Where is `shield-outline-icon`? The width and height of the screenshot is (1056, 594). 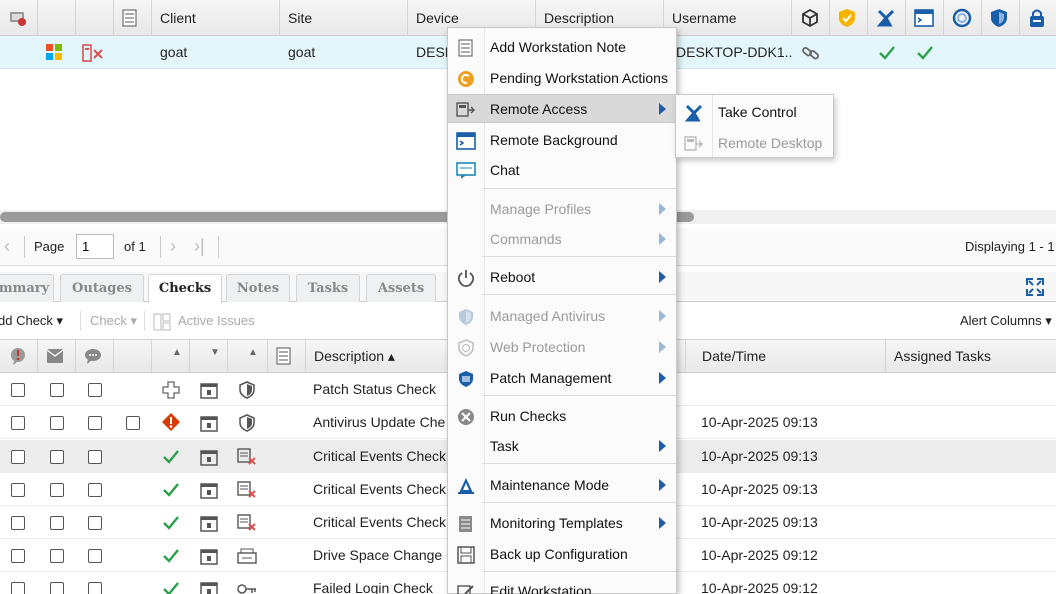 shield-outline-icon is located at coordinates (247, 390).